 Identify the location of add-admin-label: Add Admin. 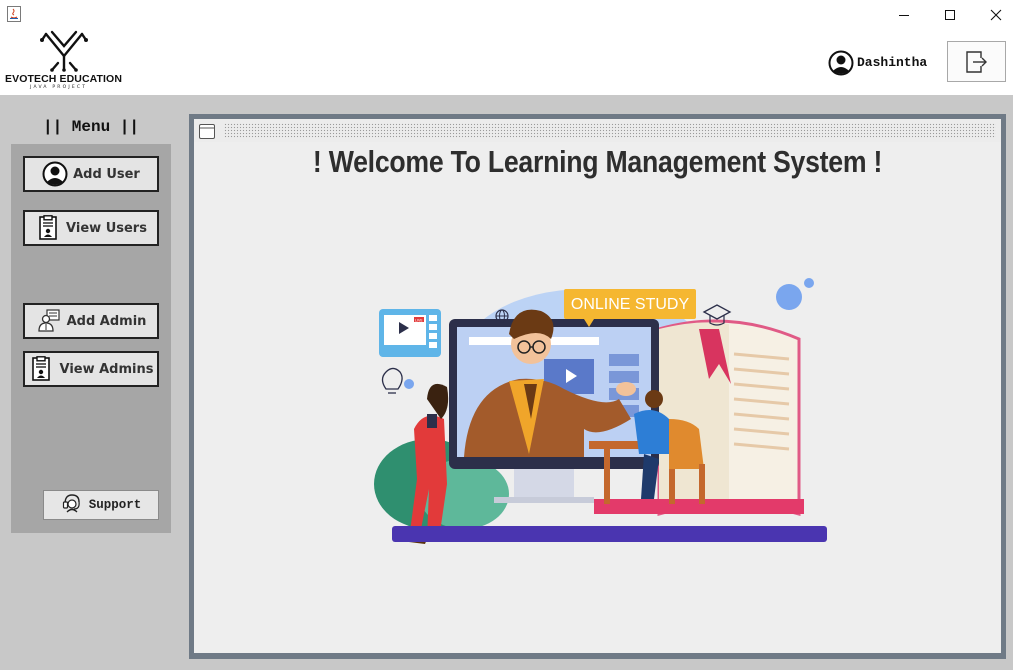
(106, 321).